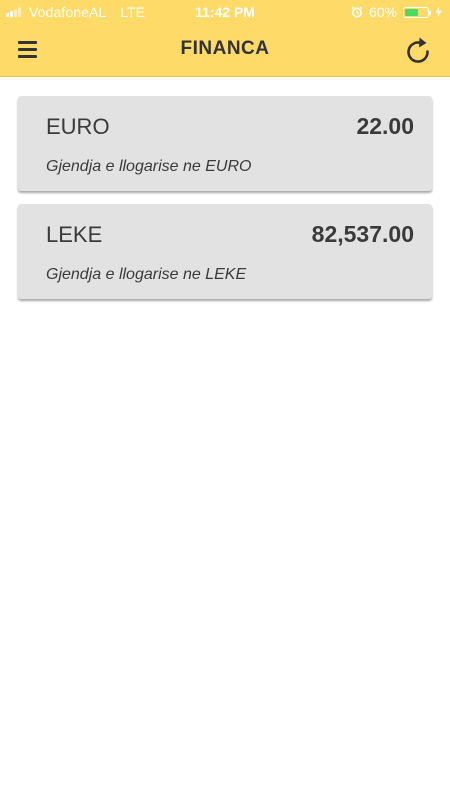 Image resolution: width=450 pixels, height=800 pixels. What do you see at coordinates (149, 166) in the screenshot?
I see `account-description: Gjendja e llogarise ne EURO` at bounding box center [149, 166].